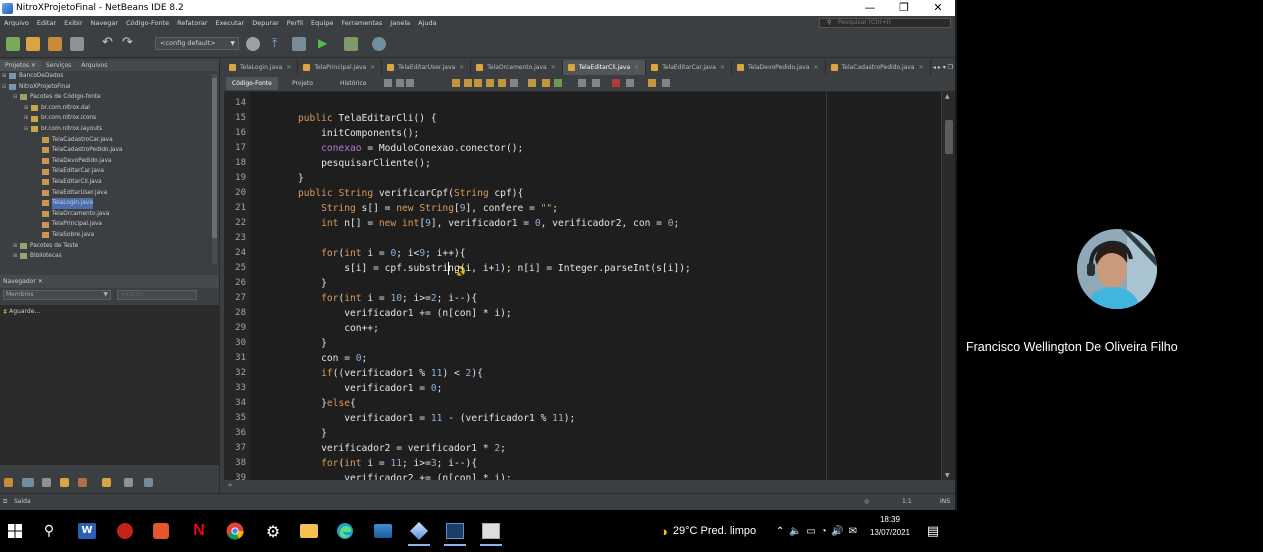 This screenshot has width=1263, height=552. What do you see at coordinates (20, 65) in the screenshot?
I see `tab-projetos: Projetos ✕` at bounding box center [20, 65].